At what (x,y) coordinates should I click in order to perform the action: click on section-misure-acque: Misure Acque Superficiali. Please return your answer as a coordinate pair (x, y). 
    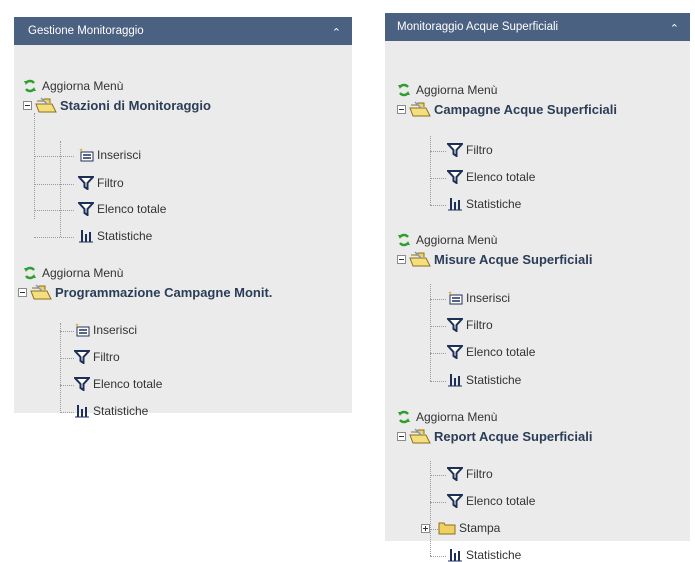
    Looking at the image, I should click on (494, 259).